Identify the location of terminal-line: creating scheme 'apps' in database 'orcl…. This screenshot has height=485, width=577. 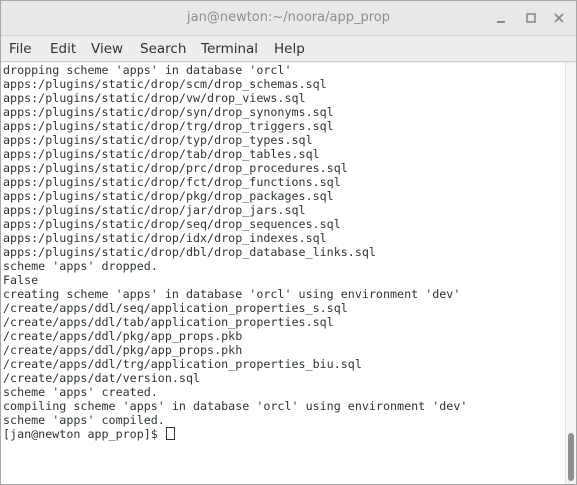
(232, 294).